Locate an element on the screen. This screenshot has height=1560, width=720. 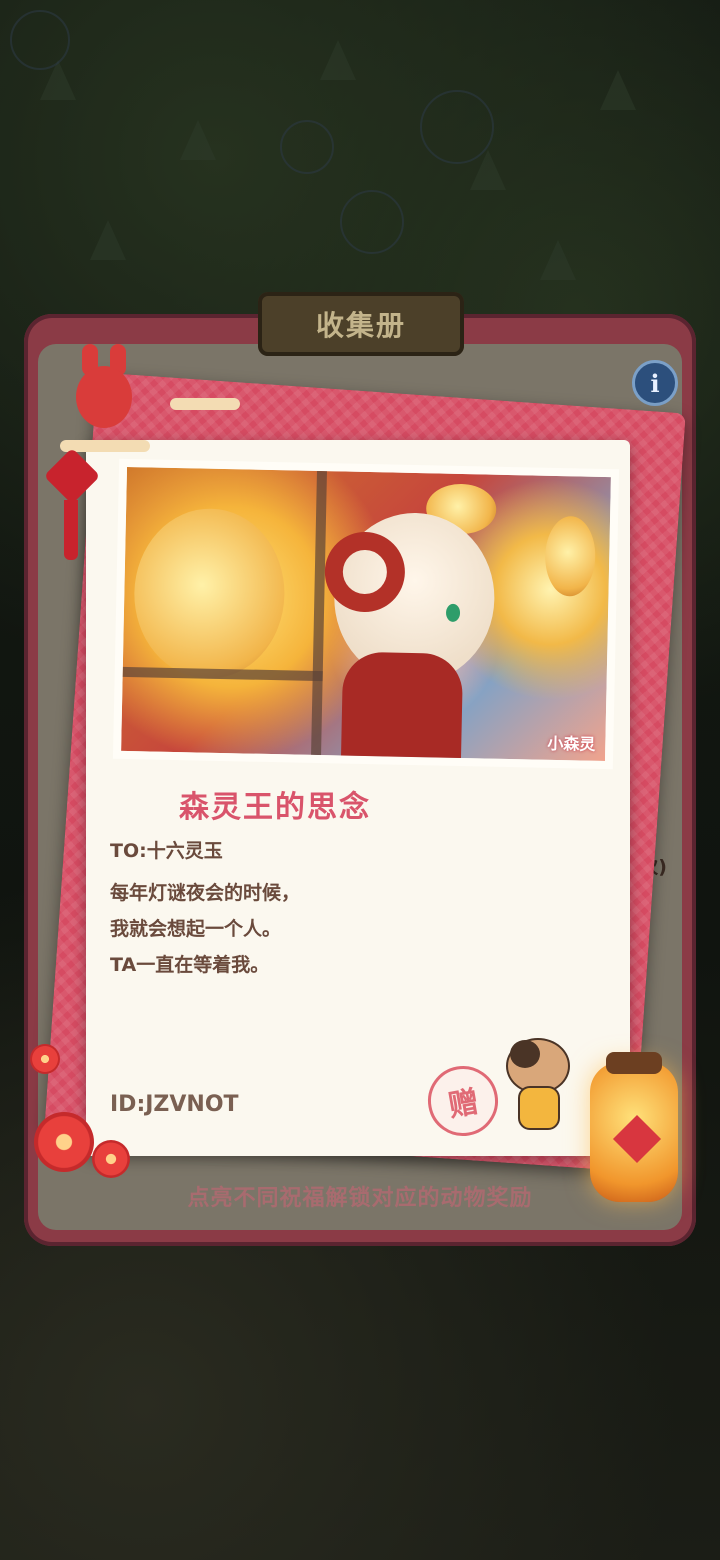
lantern-charm is located at coordinates (637, 1139).